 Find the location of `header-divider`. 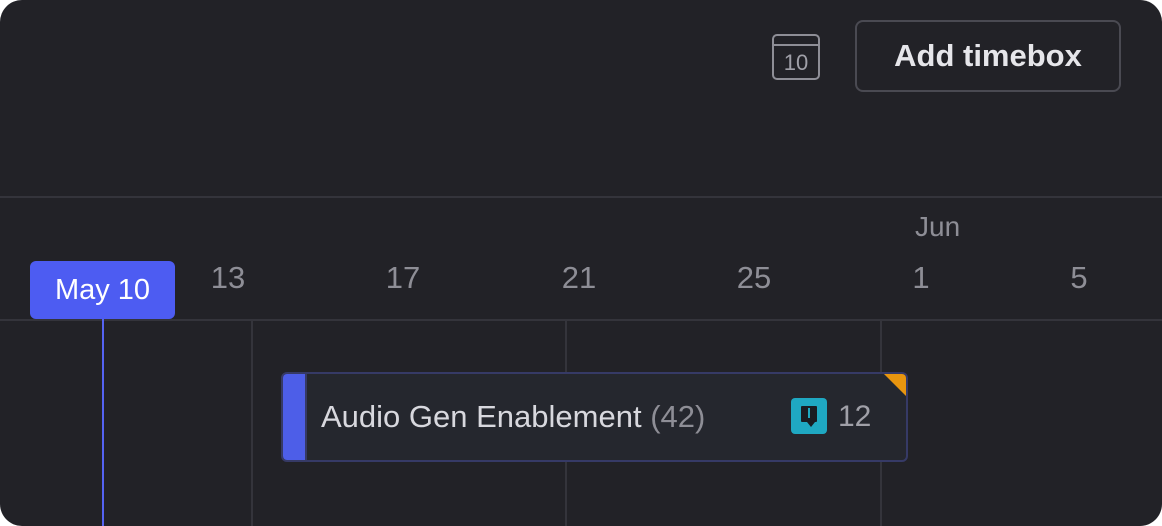

header-divider is located at coordinates (581, 197).